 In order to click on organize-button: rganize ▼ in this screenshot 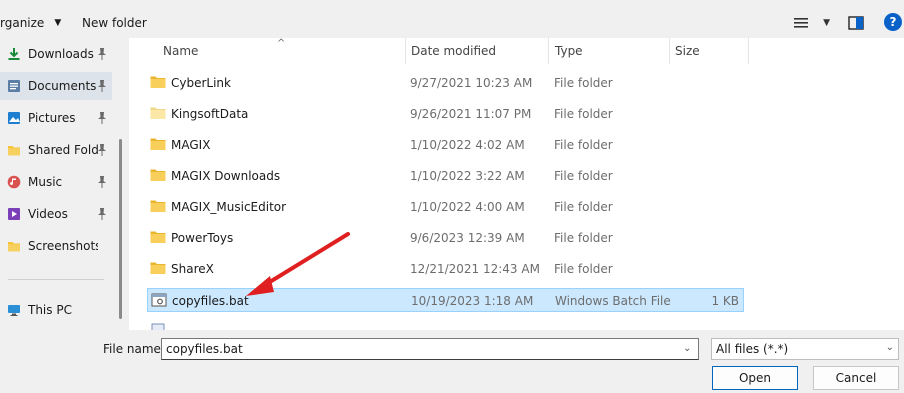, I will do `click(30, 23)`.